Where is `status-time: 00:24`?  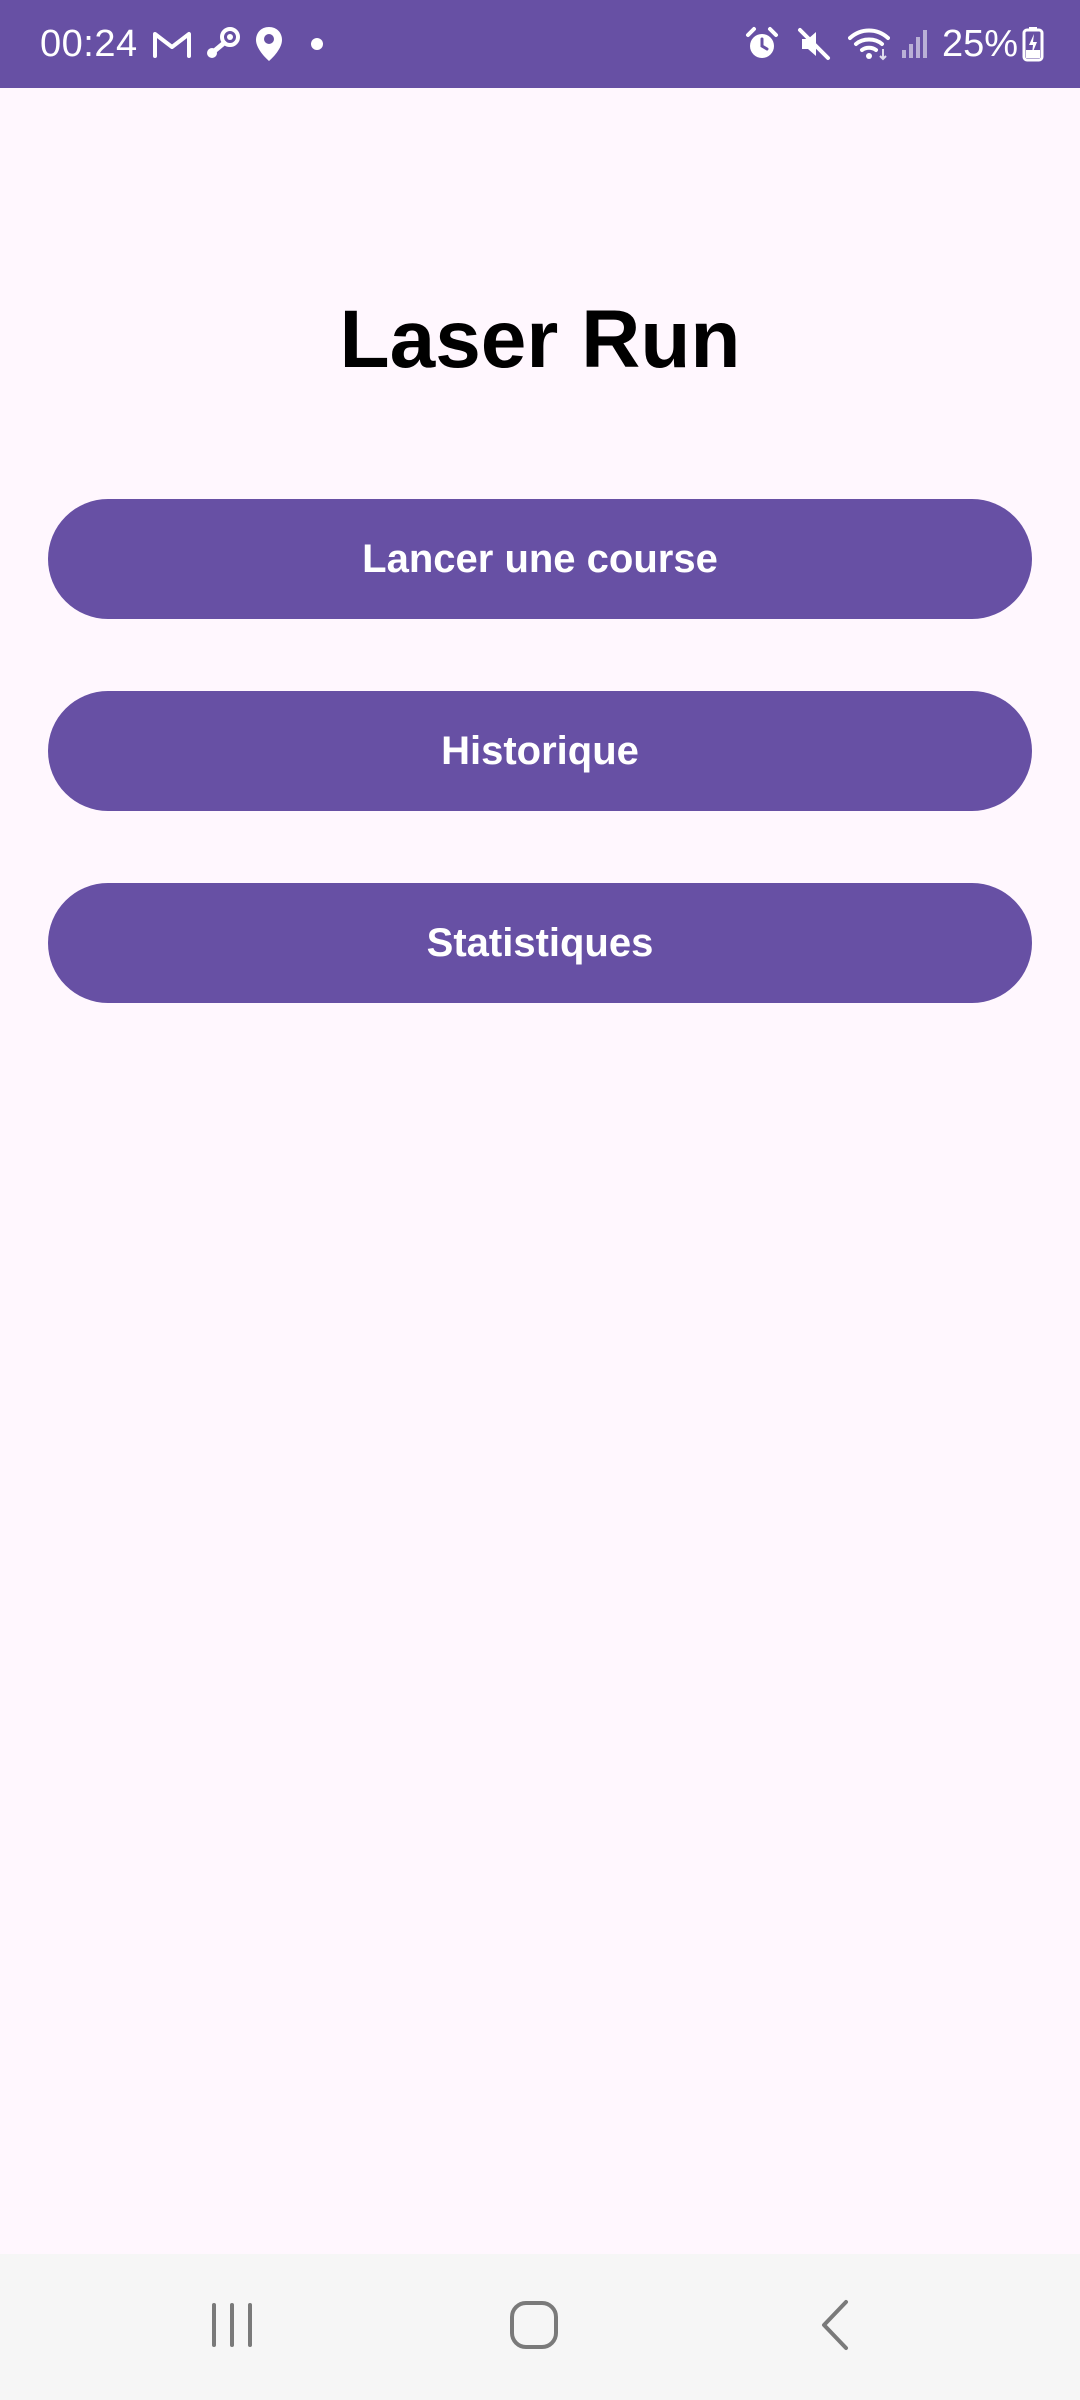
status-time: 00:24 is located at coordinates (89, 43).